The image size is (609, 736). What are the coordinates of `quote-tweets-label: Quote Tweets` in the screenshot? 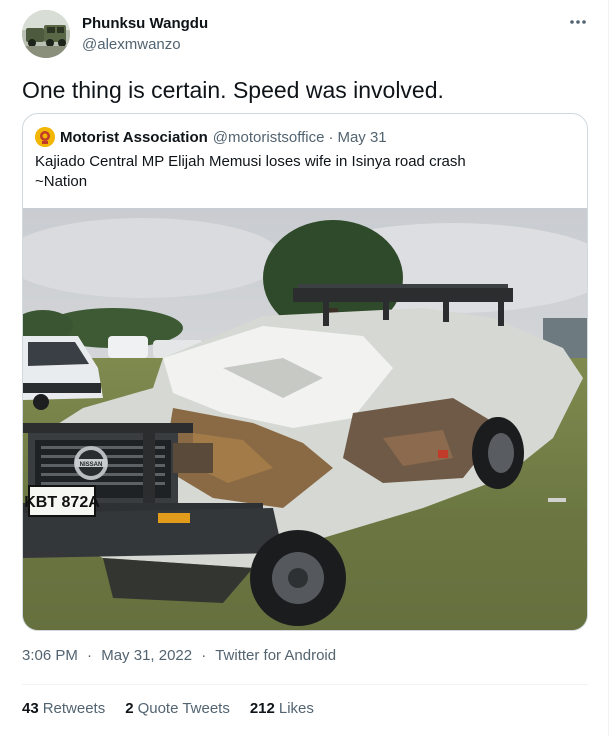 It's located at (183, 708).